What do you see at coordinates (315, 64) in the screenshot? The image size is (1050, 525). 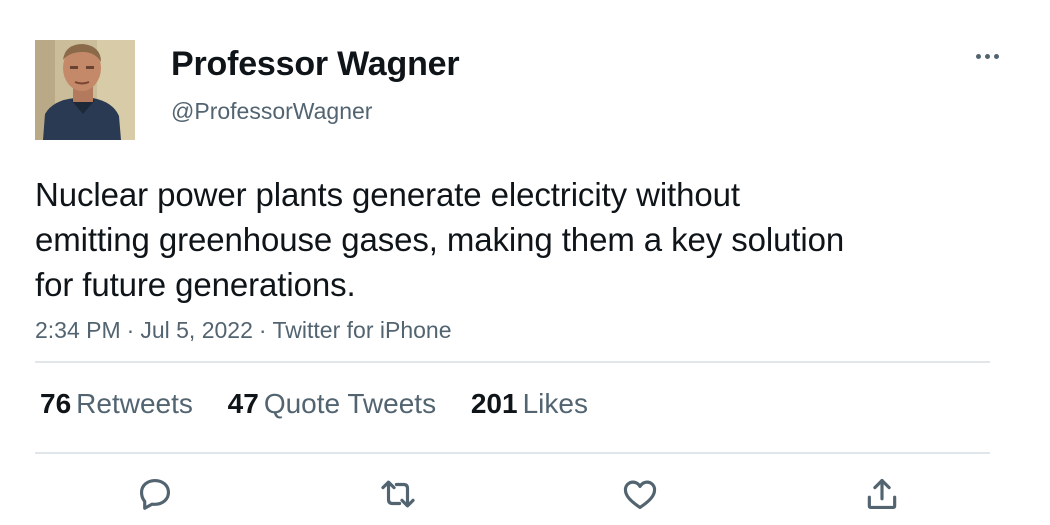 I see `display-name: Professor Wagner` at bounding box center [315, 64].